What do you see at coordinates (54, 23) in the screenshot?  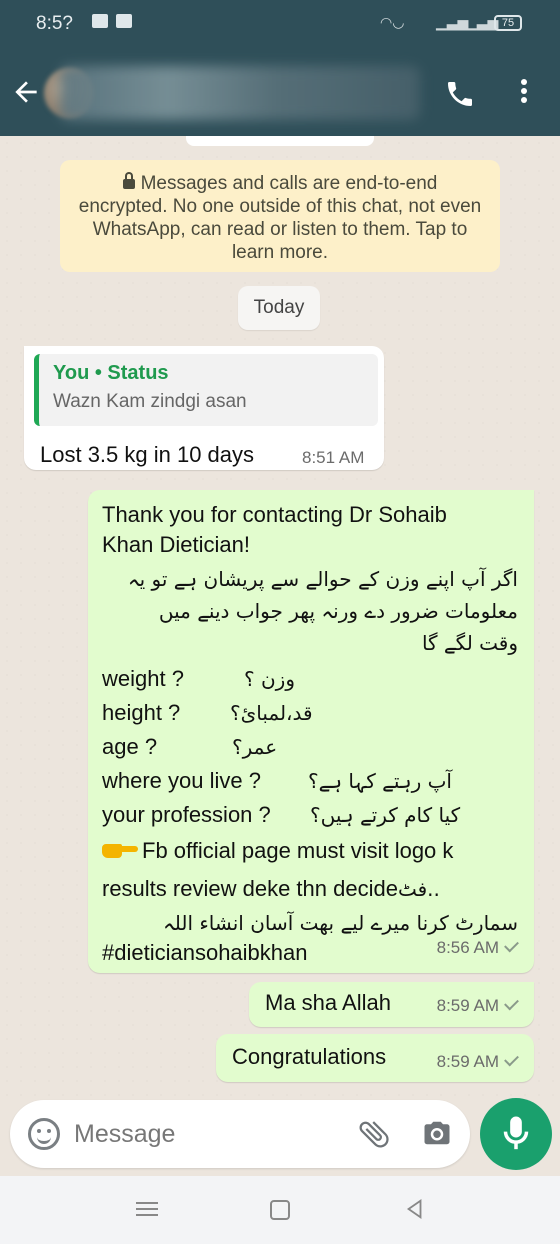 I see `status-time: 8:5?` at bounding box center [54, 23].